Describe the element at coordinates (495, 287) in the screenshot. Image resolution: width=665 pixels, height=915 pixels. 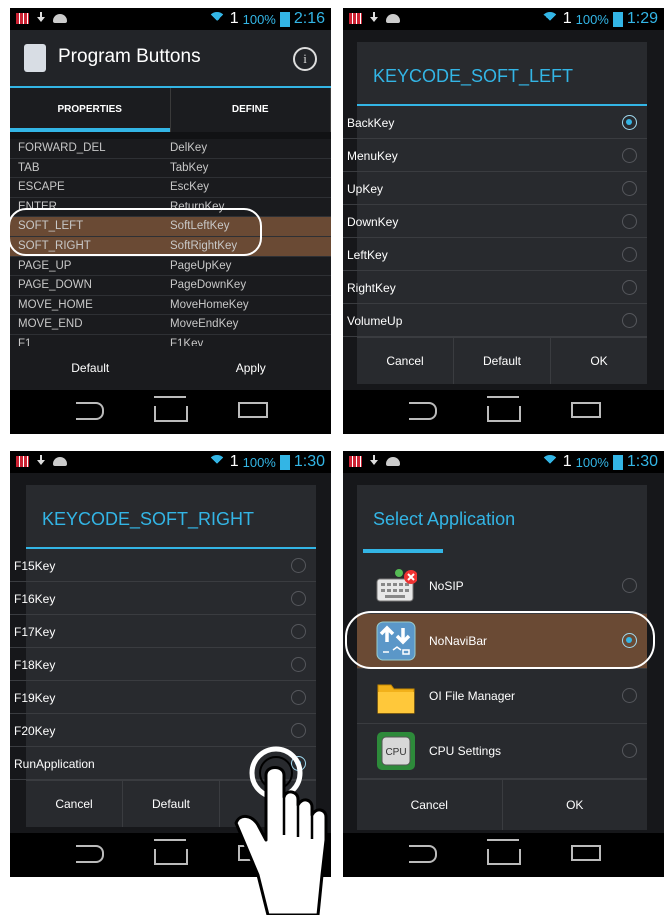
I see `option-item: RightKey` at that location.